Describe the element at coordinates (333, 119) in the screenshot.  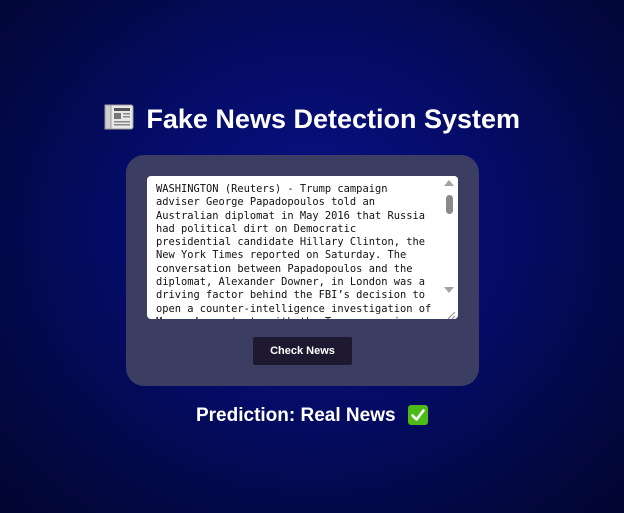
I see `page-title: Fake News Detection System` at that location.